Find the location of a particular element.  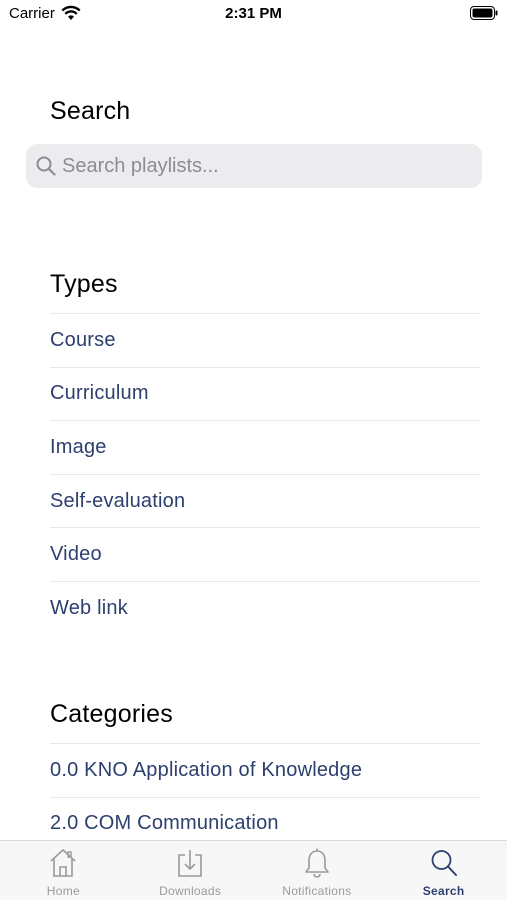

bell-icon is located at coordinates (317, 863).